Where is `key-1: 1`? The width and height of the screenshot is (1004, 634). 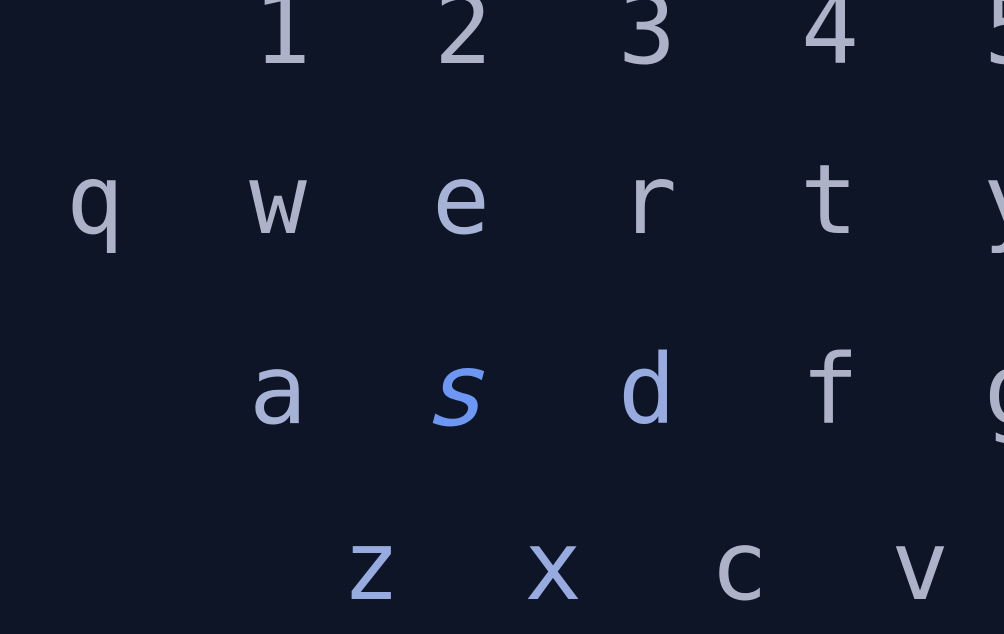 key-1: 1 is located at coordinates (282, 45).